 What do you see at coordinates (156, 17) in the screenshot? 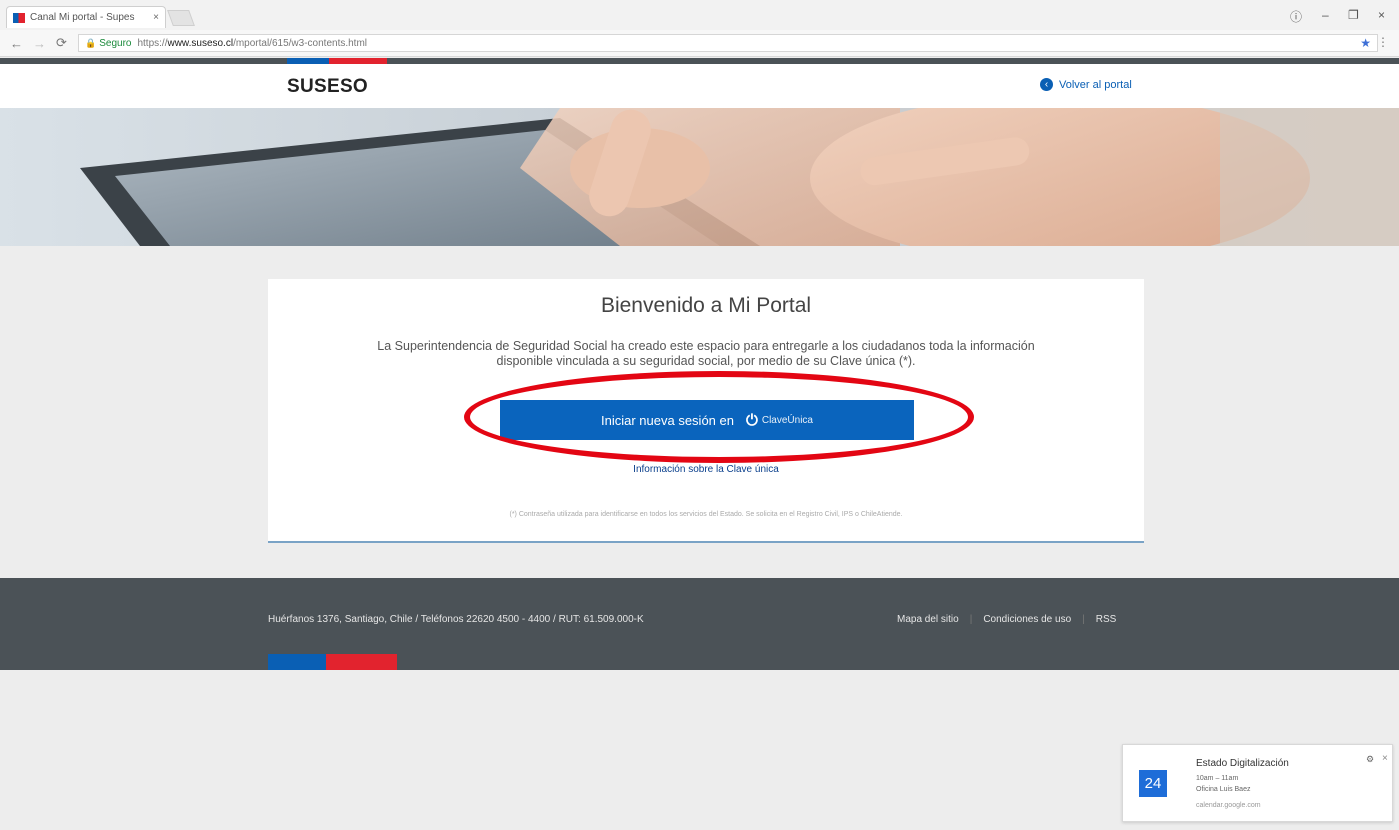
I see `tab-close-icon: ×` at bounding box center [156, 17].